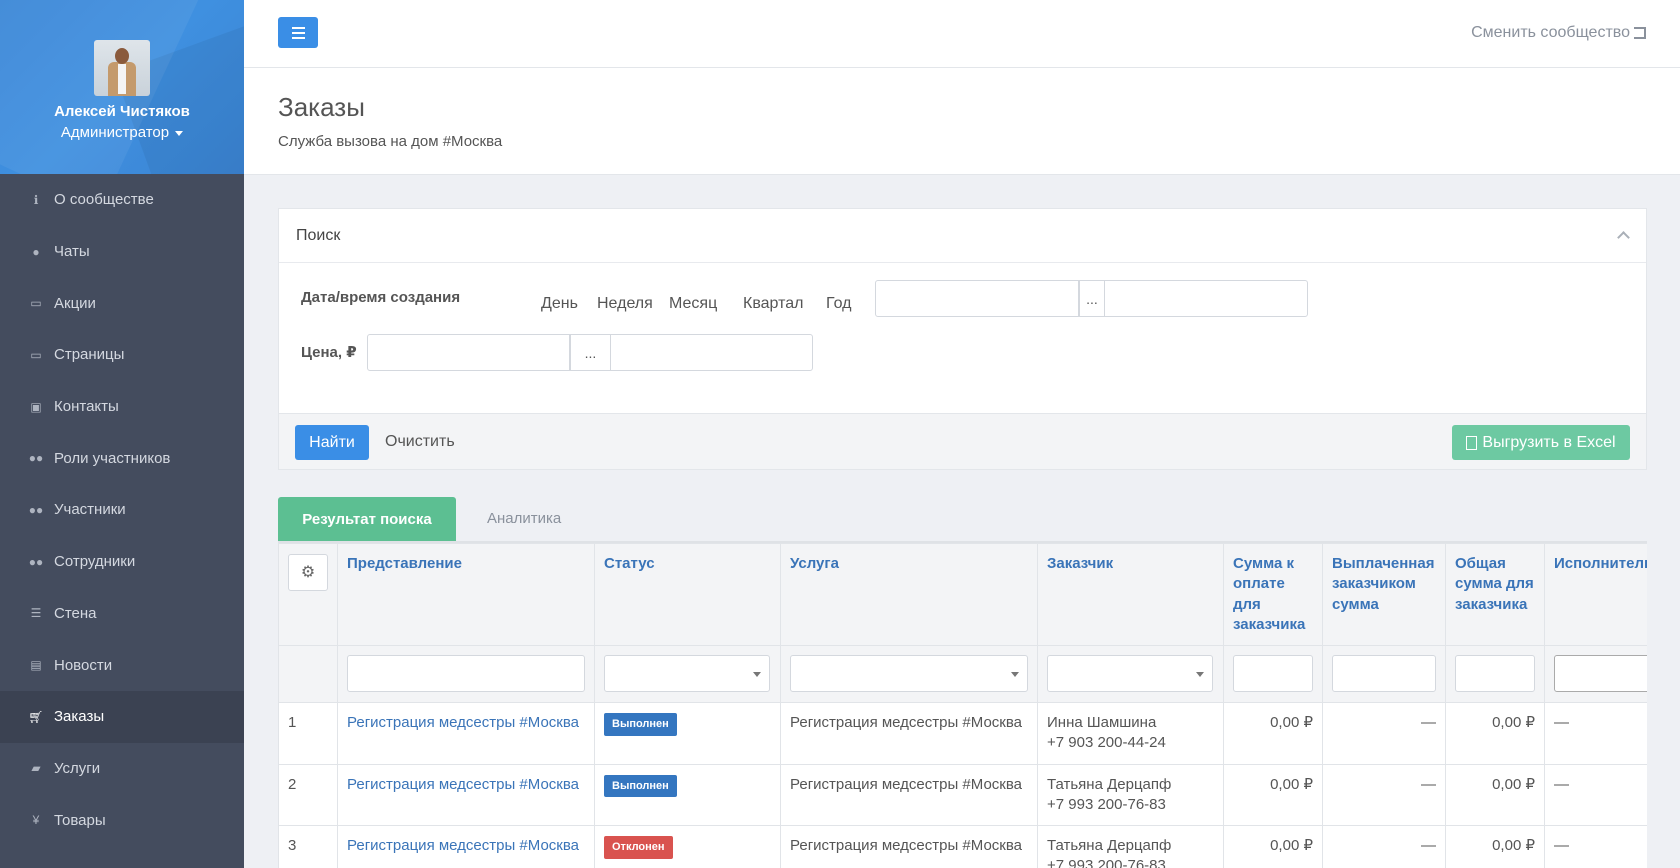 The height and width of the screenshot is (868, 1680). I want to click on settings-column-header: ⚙, so click(308, 594).